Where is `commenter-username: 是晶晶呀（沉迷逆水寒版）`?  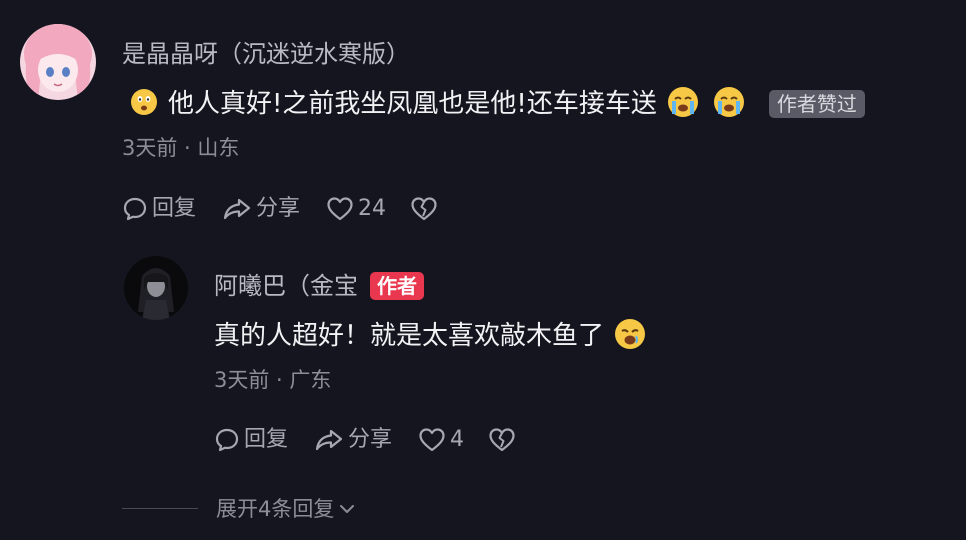
commenter-username: 是晶晶呀（沉迷逆水寒版） is located at coordinates (266, 54).